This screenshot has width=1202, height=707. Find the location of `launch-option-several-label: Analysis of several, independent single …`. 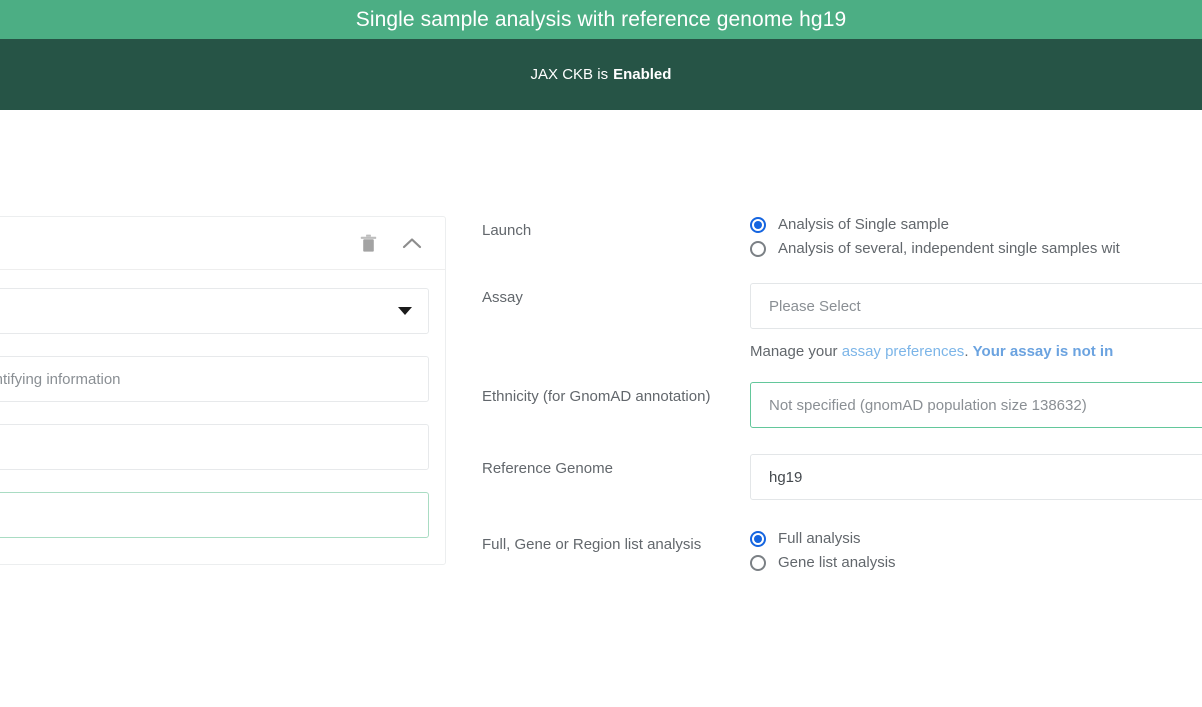

launch-option-several-label: Analysis of several, independent single … is located at coordinates (949, 248).